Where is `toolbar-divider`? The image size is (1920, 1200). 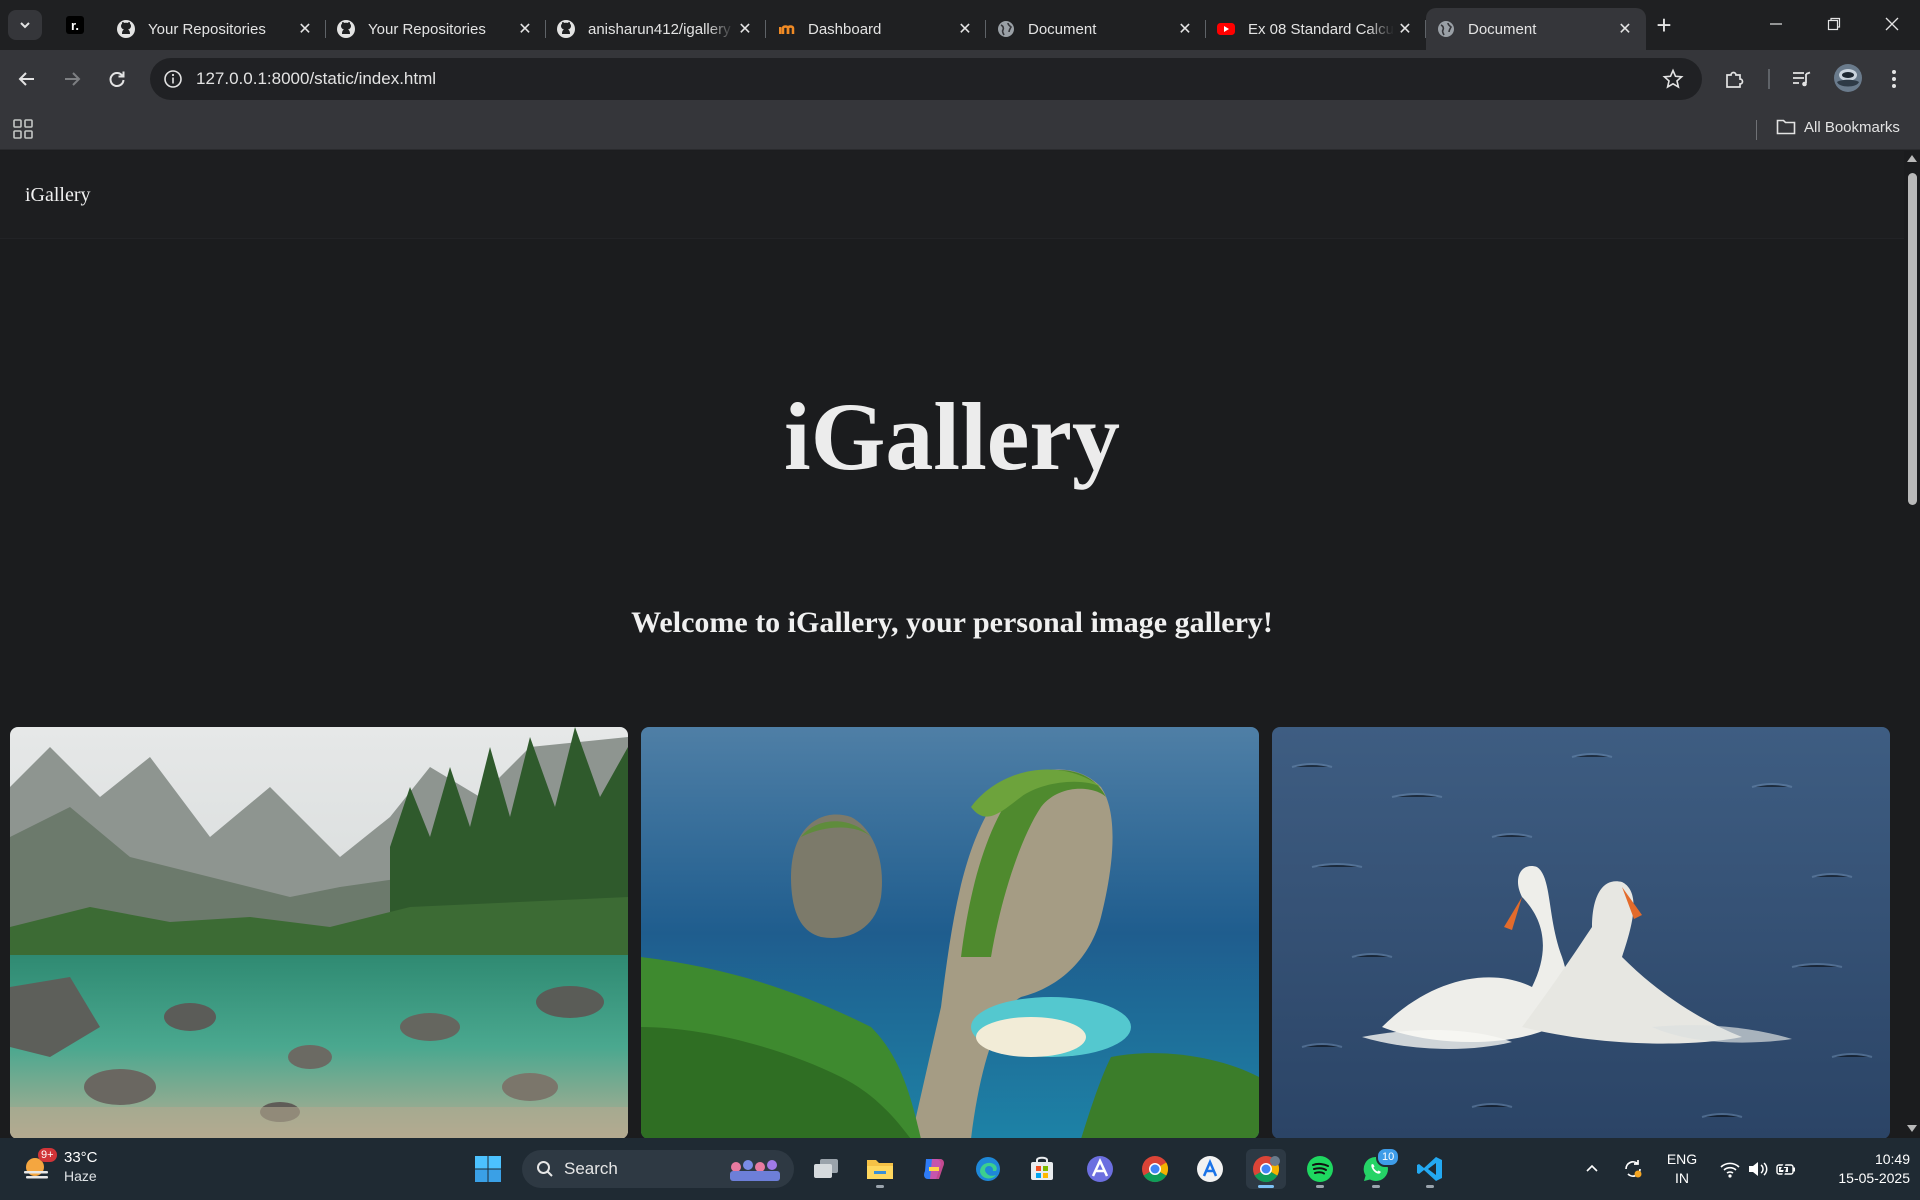 toolbar-divider is located at coordinates (1769, 79).